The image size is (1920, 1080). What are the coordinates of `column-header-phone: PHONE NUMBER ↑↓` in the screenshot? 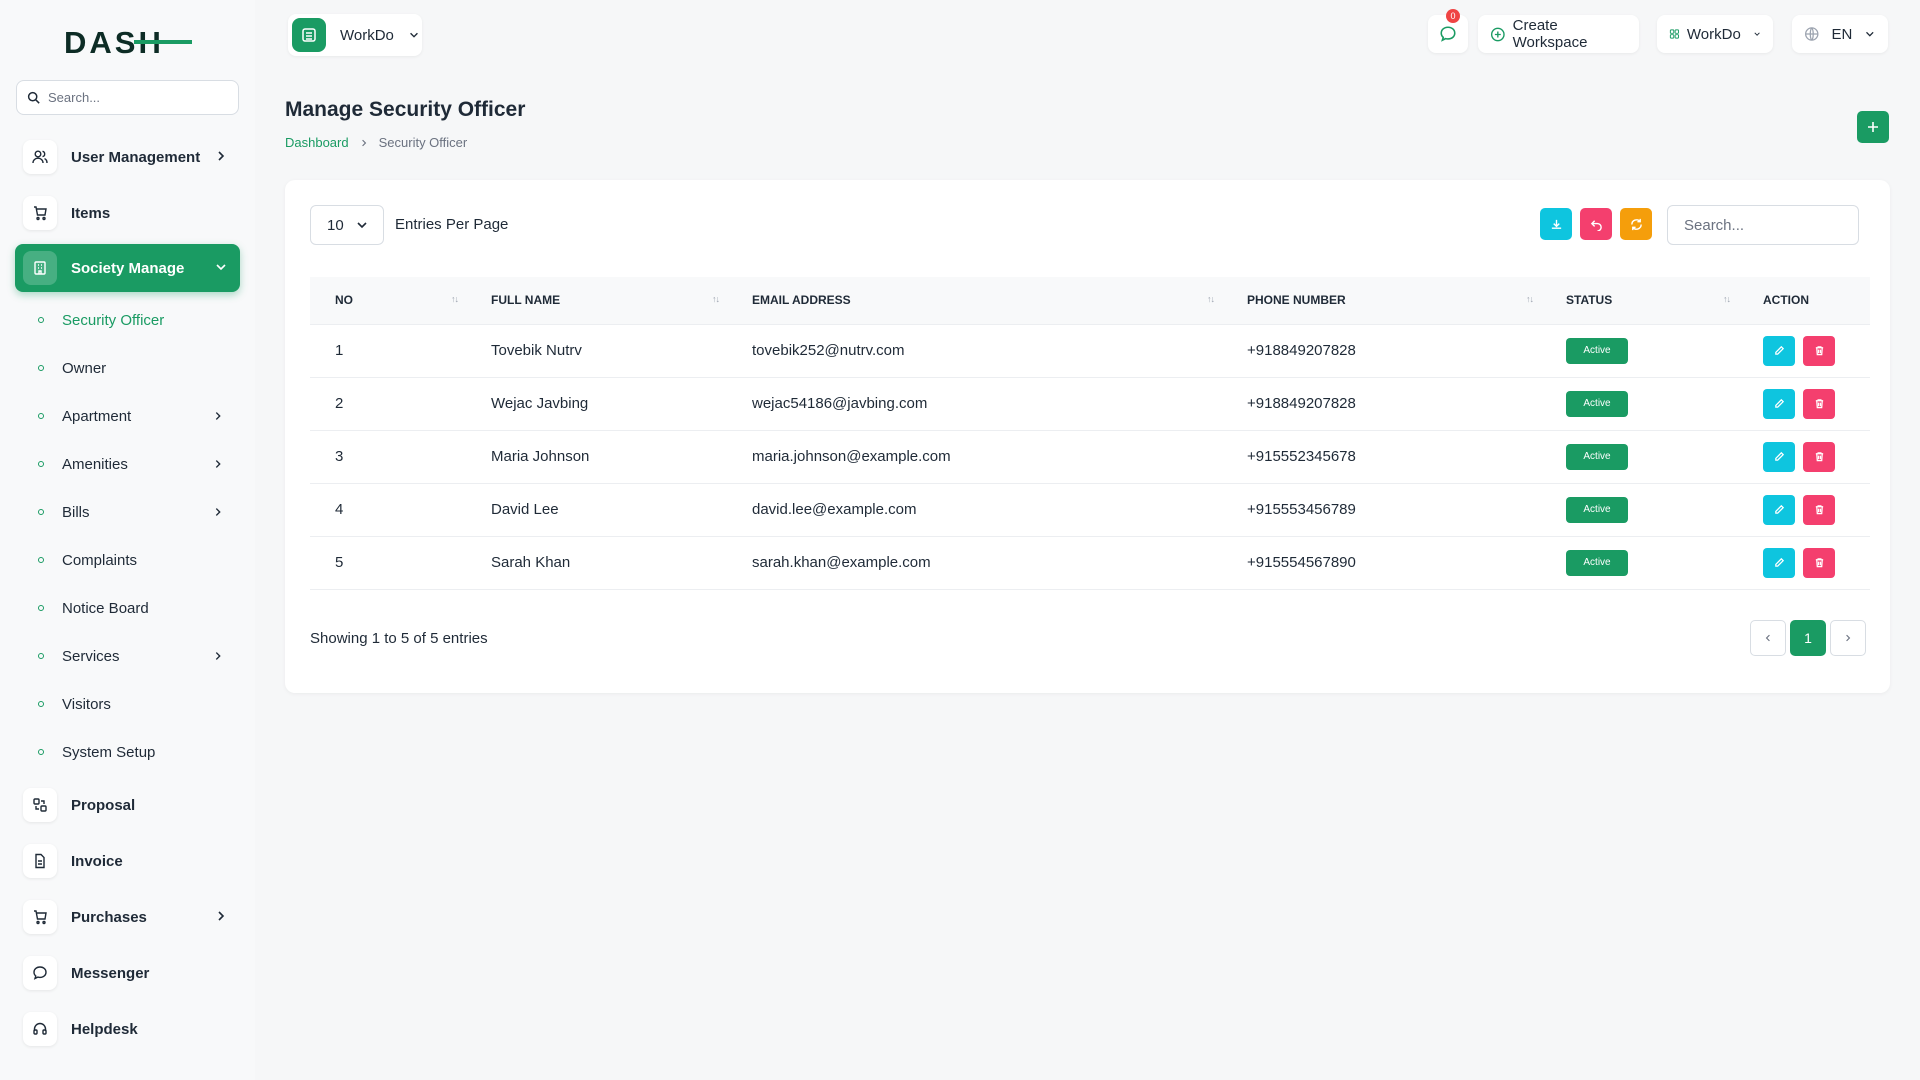 It's located at (1381, 300).